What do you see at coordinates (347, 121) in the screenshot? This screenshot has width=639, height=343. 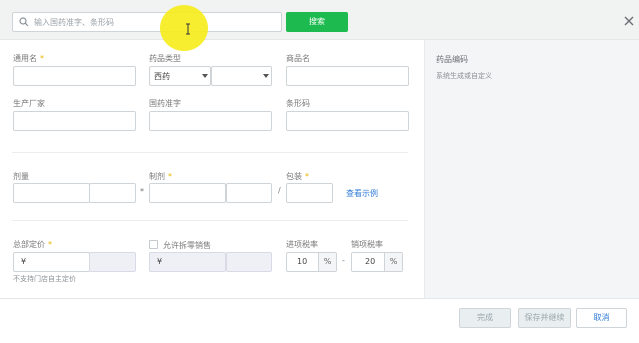 I see `barcode-input` at bounding box center [347, 121].